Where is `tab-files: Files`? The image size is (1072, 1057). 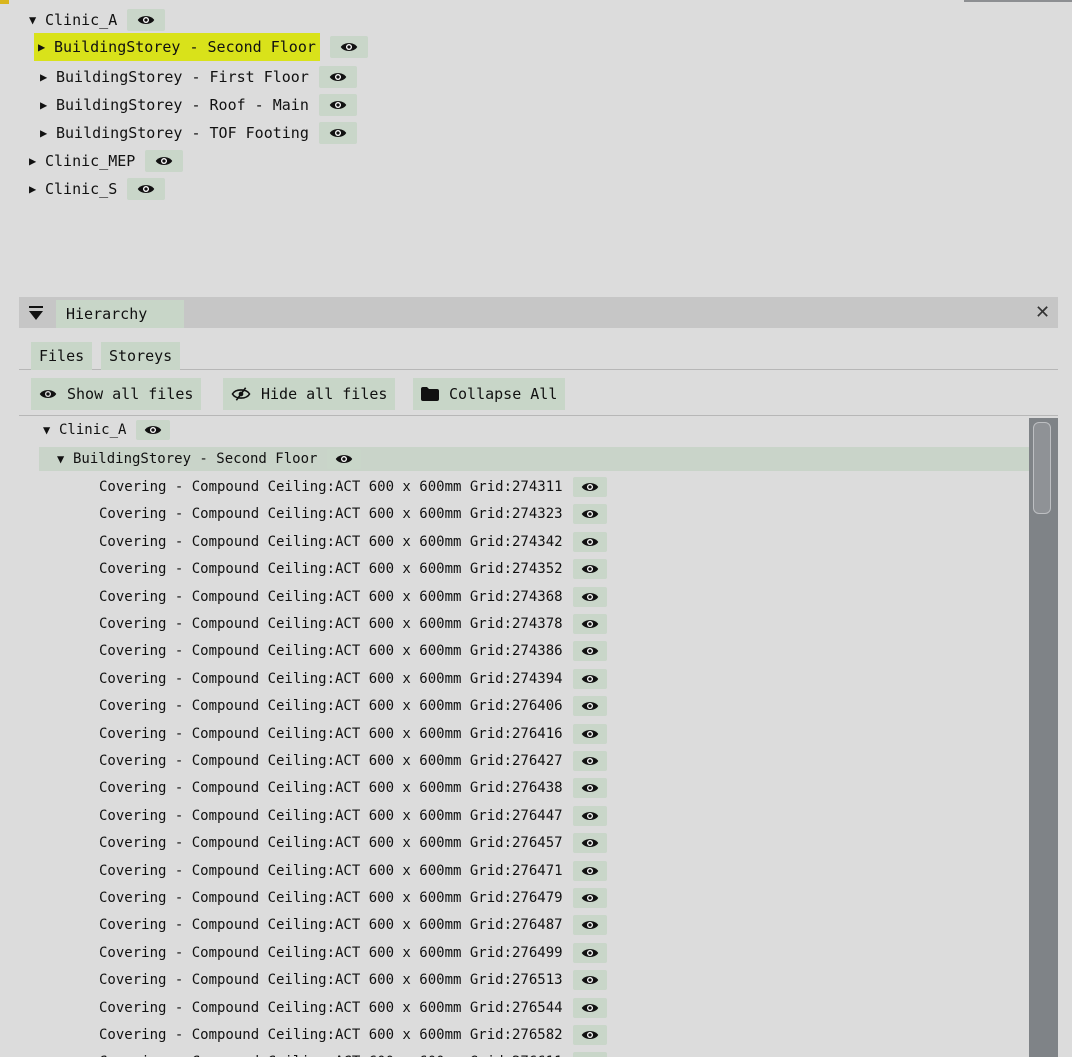
tab-files: Files is located at coordinates (62, 356).